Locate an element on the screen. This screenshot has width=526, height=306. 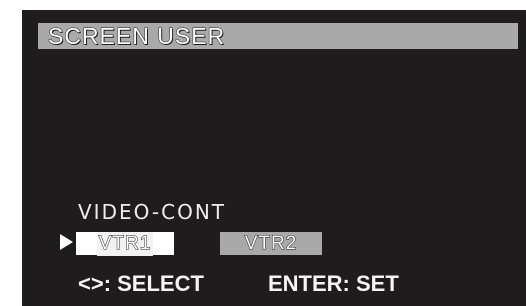
menu-title: SCREEN USER is located at coordinates (136, 36).